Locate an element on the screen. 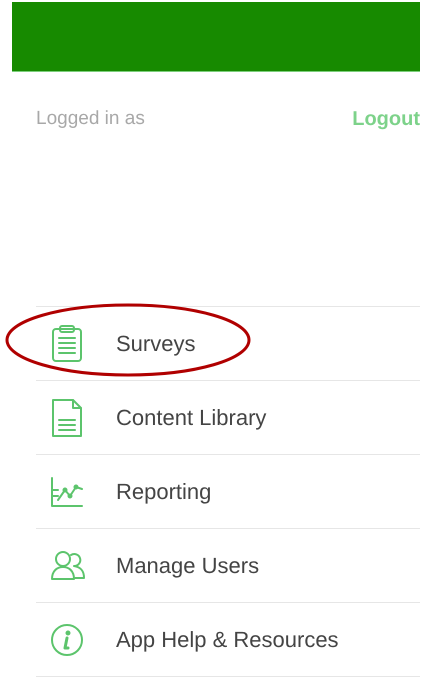 The width and height of the screenshot is (435, 679). clipboard-icon is located at coordinates (67, 343).